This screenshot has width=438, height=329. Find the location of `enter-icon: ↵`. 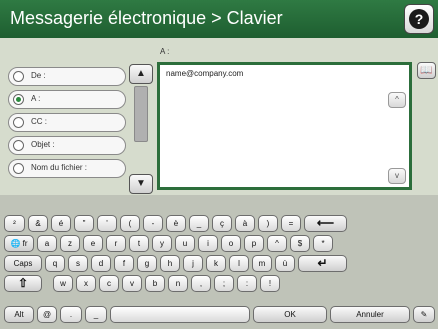

enter-icon: ↵ is located at coordinates (322, 263).